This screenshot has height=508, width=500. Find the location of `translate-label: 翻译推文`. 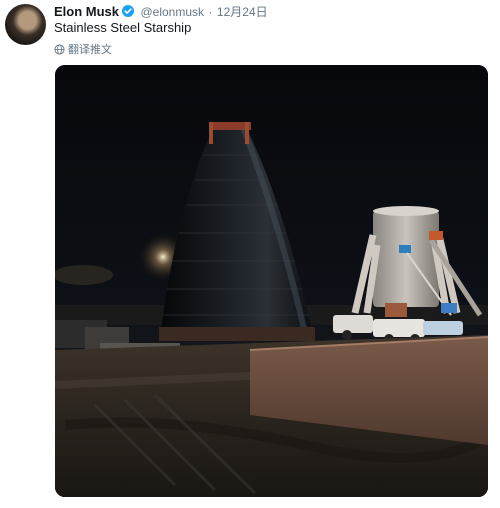

translate-label: 翻译推文 is located at coordinates (90, 50).